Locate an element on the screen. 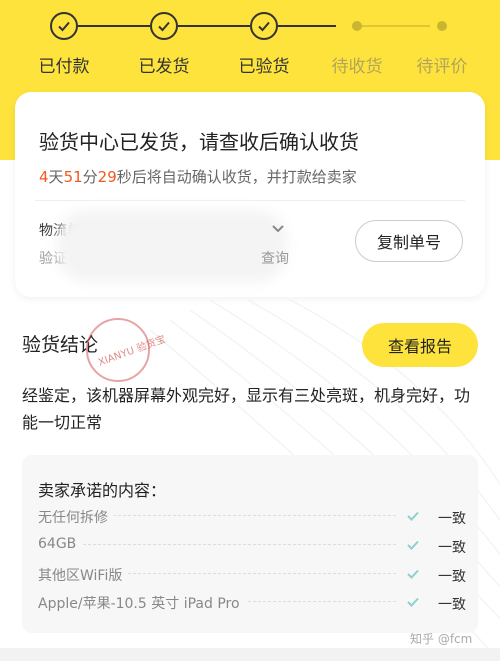  promise-item-label: Apple/苹果-10.5 英寸 iPad Pro is located at coordinates (142, 603).